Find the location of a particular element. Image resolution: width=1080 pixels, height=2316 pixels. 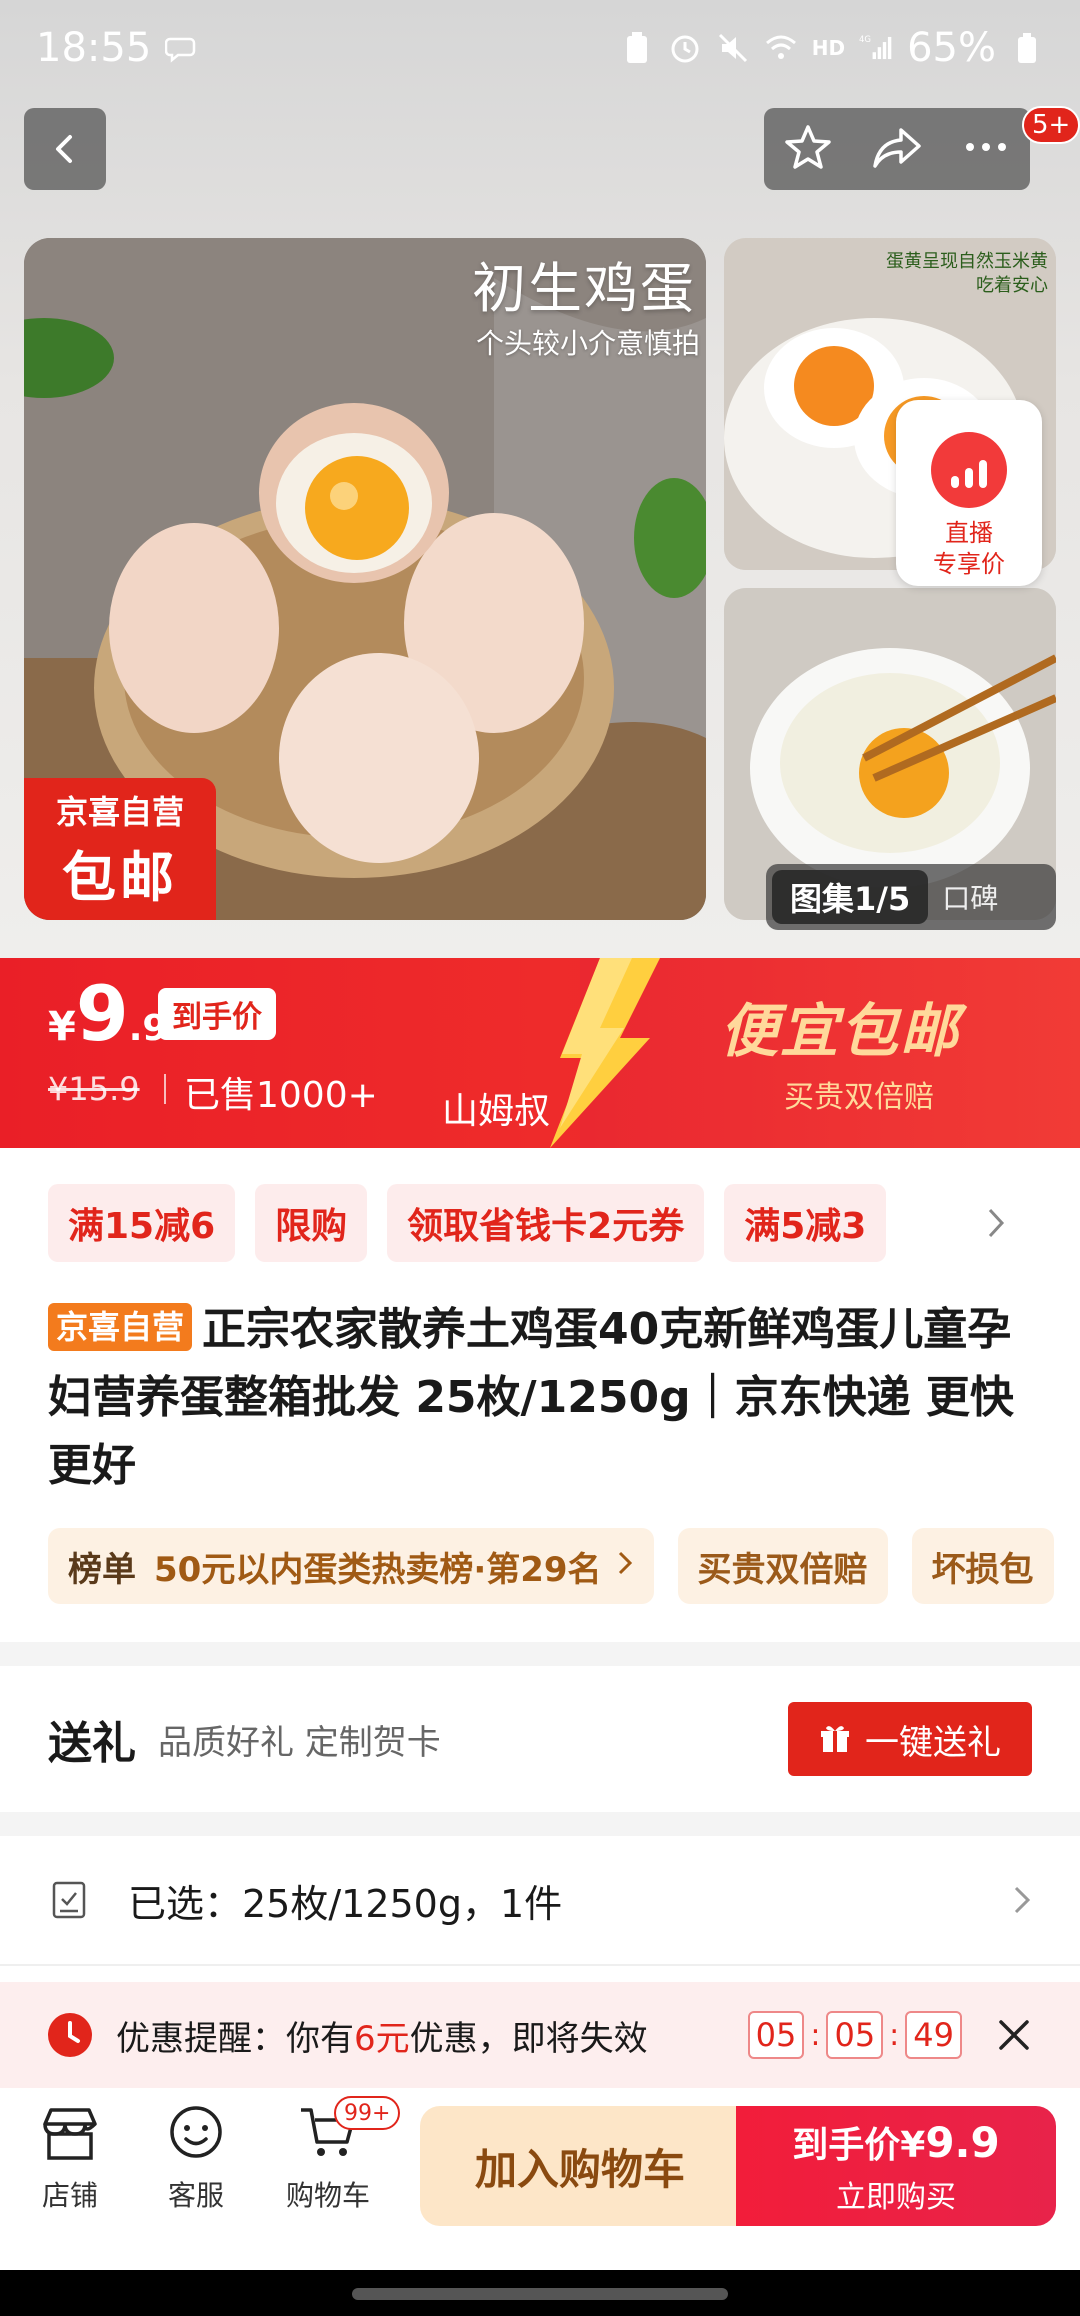

customer-service-label: 客服 is located at coordinates (195, 2195).